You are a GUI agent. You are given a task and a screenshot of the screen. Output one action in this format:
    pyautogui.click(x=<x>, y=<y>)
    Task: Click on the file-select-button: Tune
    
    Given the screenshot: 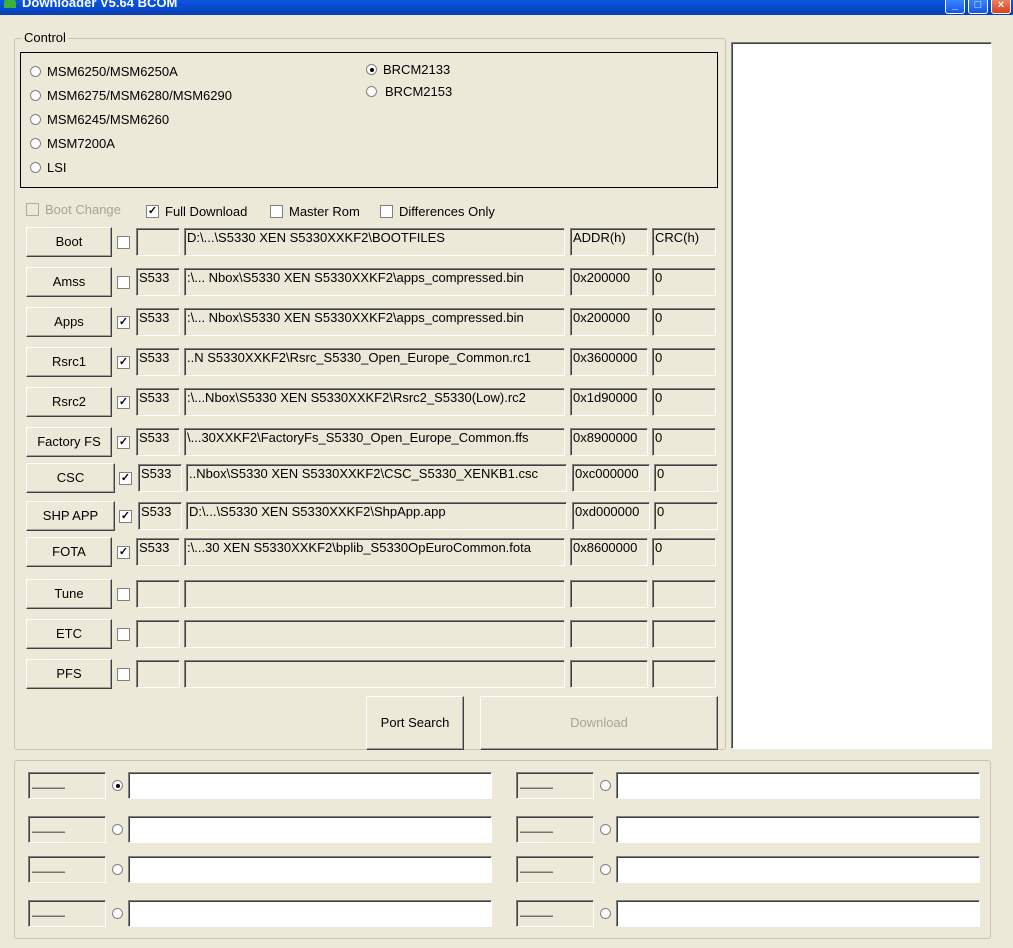 What is the action you would take?
    pyautogui.click(x=69, y=594)
    